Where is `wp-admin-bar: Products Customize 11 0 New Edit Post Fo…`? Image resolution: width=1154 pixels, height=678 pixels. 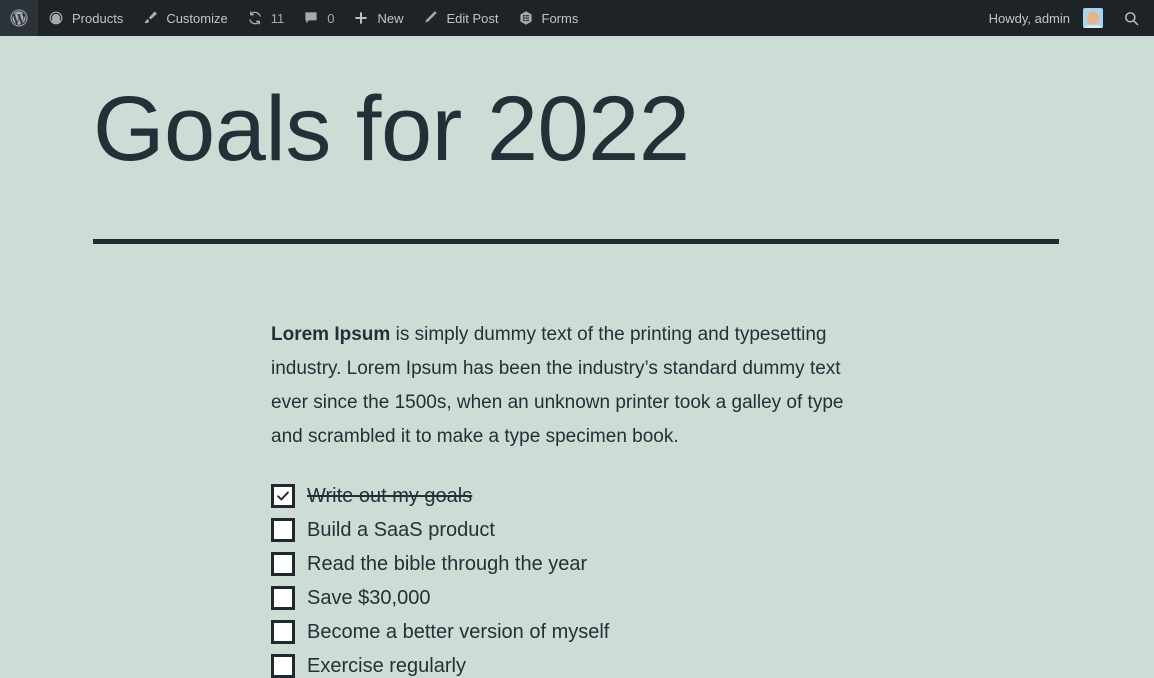 wp-admin-bar: Products Customize 11 0 New Edit Post Fo… is located at coordinates (577, 18).